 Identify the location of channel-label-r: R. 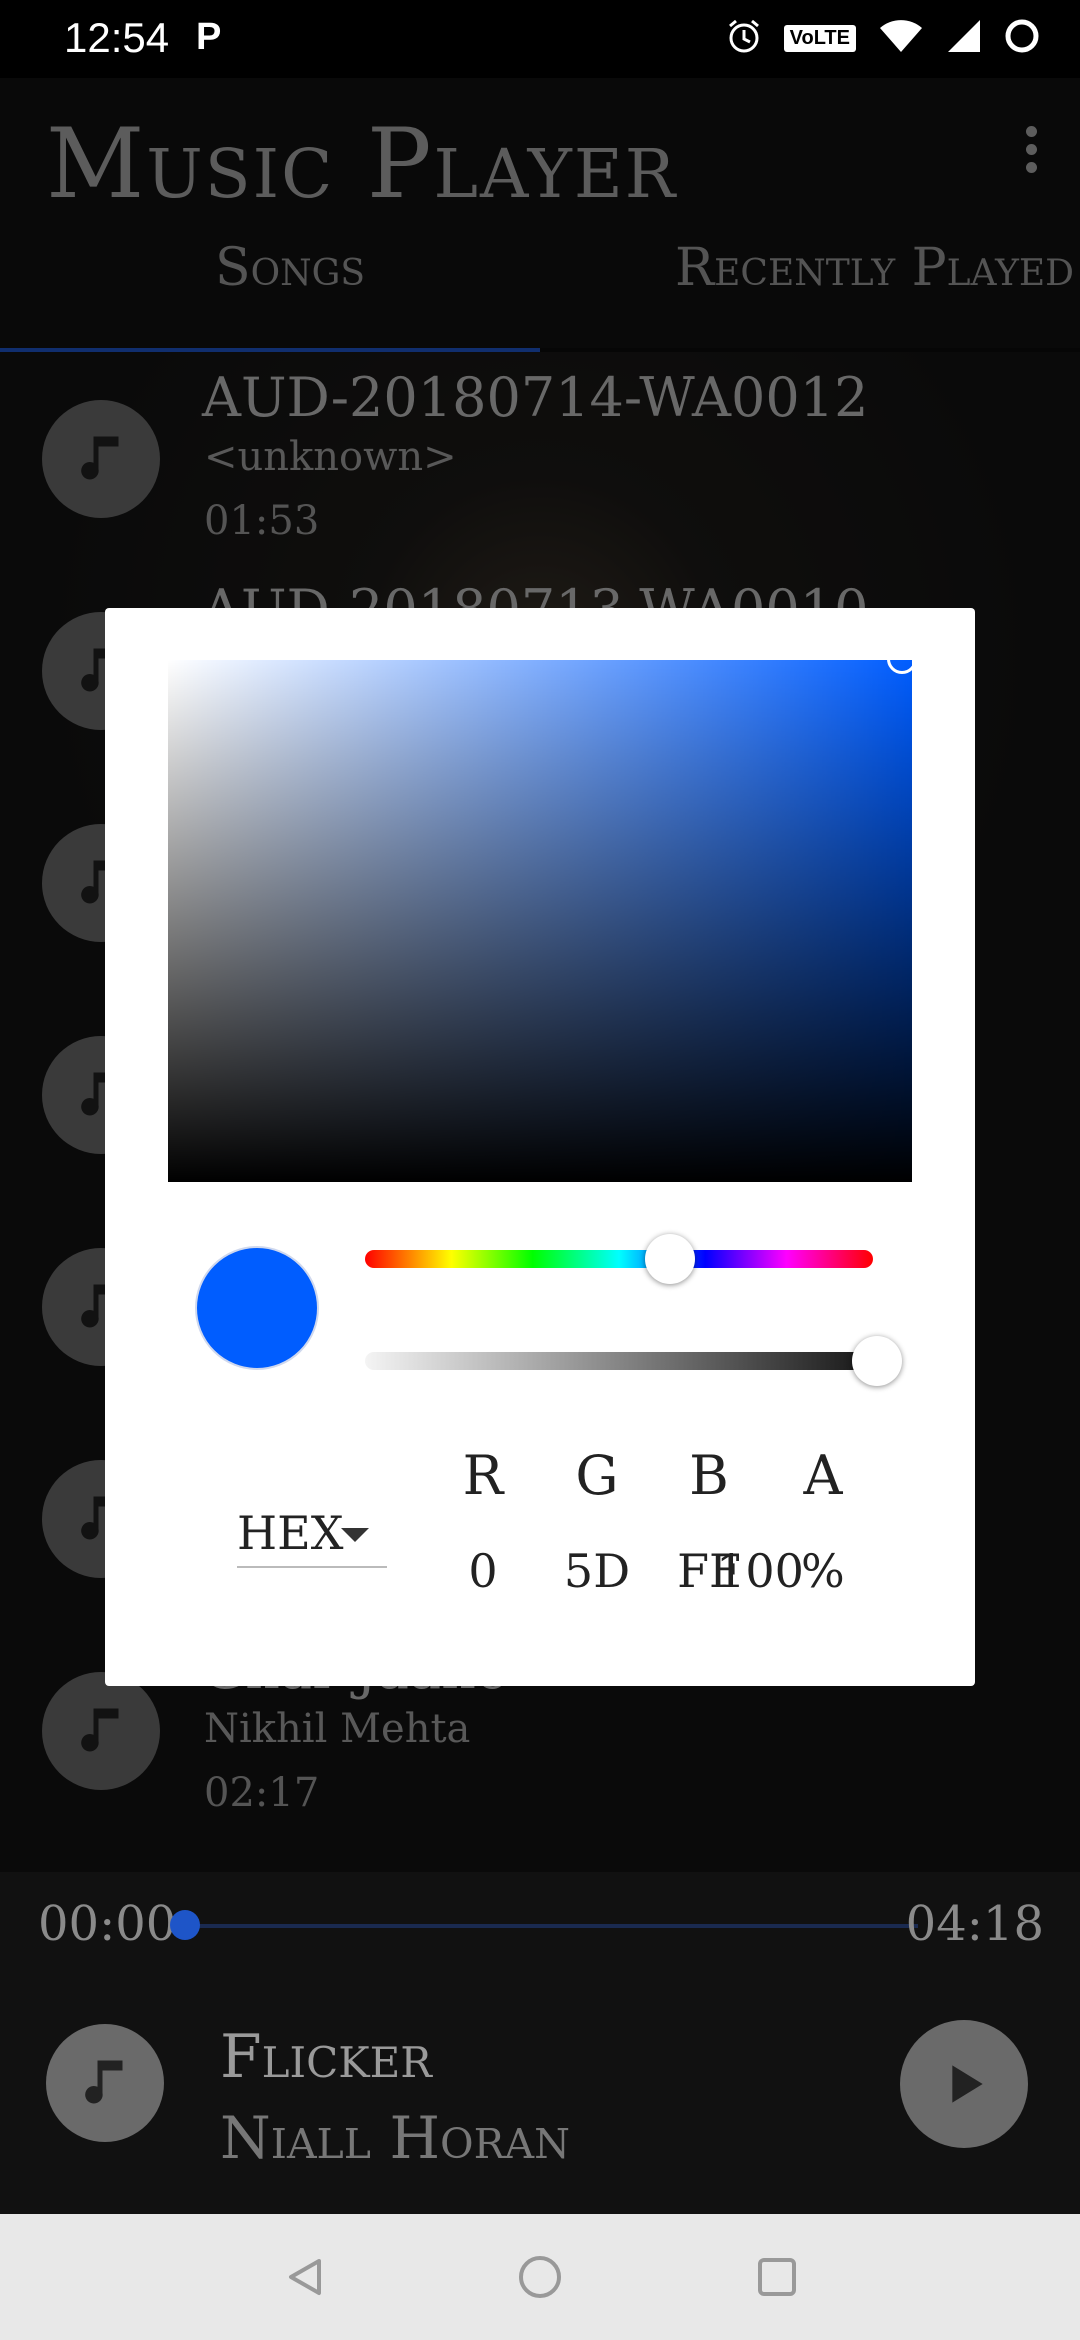
(483, 1475).